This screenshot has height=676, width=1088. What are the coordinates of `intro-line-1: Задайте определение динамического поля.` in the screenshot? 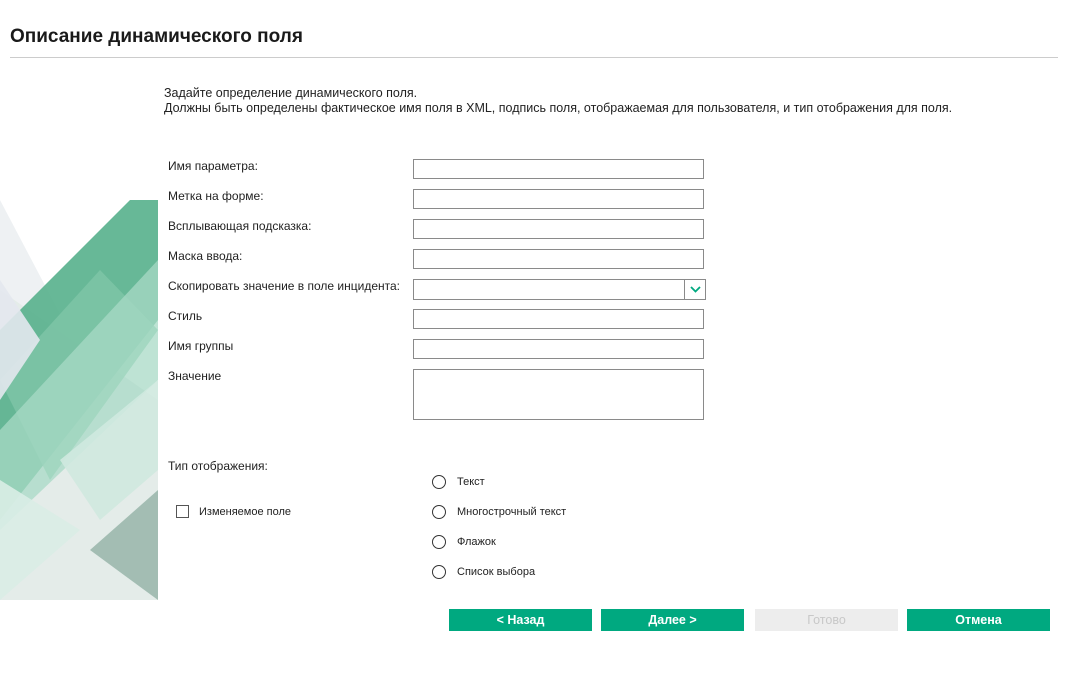 It's located at (291, 93).